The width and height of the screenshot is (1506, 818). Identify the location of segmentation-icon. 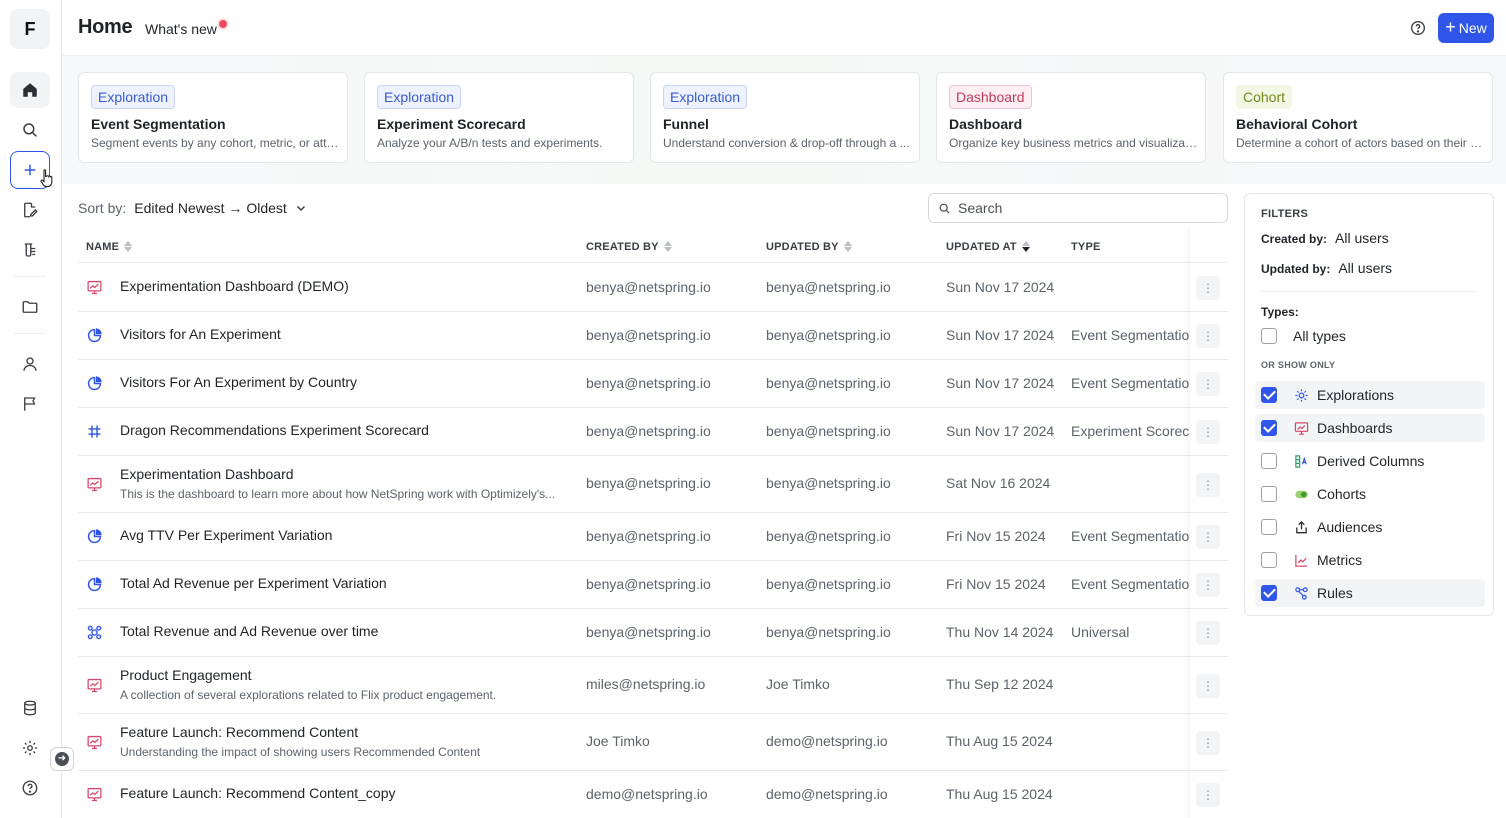
(94, 584).